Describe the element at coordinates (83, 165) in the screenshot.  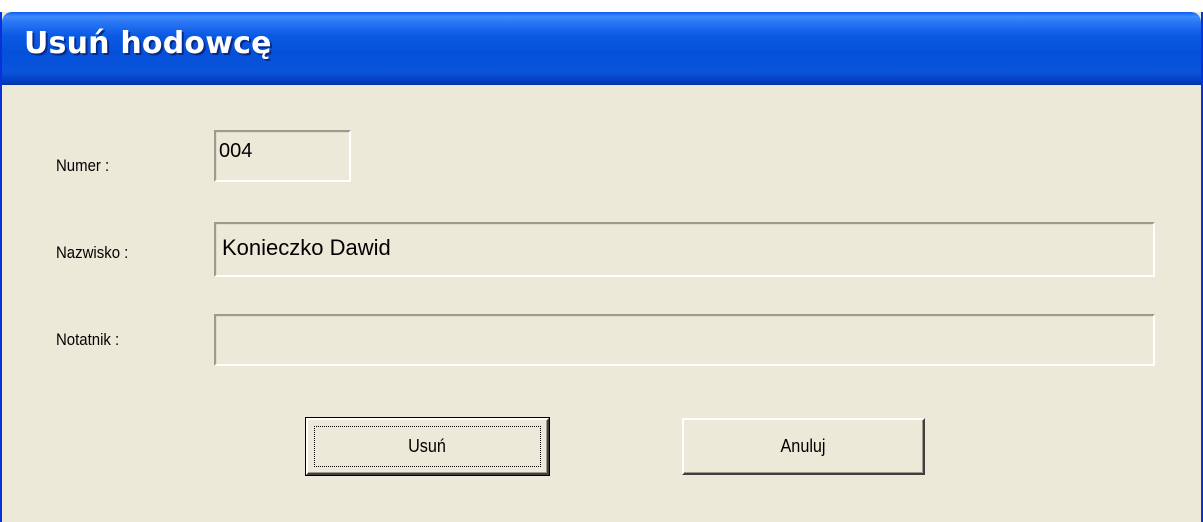
I see `numer-label: Numer :` at that location.